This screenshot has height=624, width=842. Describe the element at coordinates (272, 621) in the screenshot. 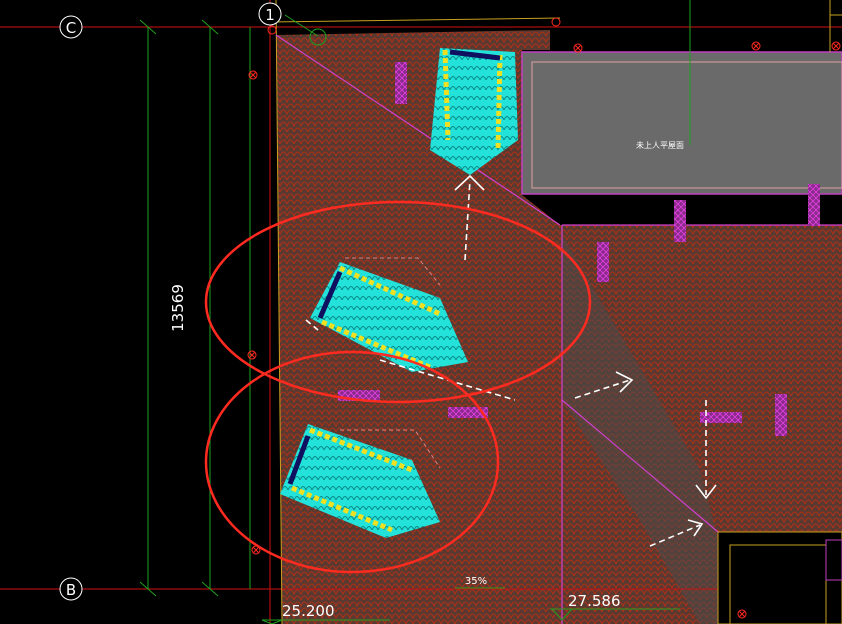

I see `elev-triangle-left` at that location.